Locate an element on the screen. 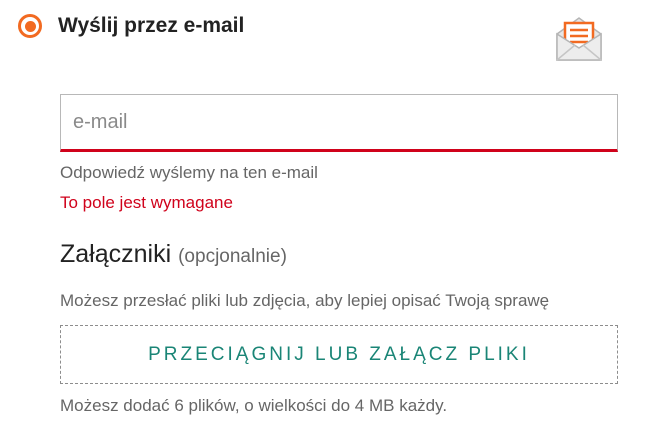 Image resolution: width=663 pixels, height=437 pixels. email-field-container is located at coordinates (339, 123).